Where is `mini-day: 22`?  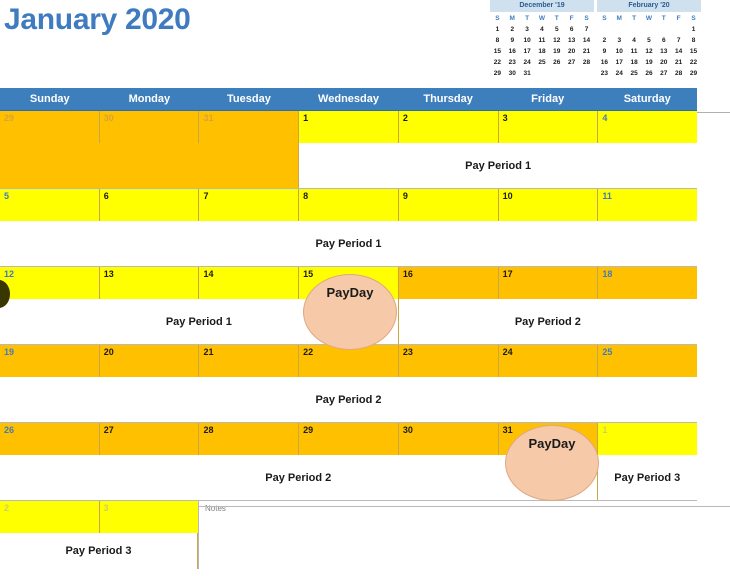
mini-day: 22 is located at coordinates (497, 62).